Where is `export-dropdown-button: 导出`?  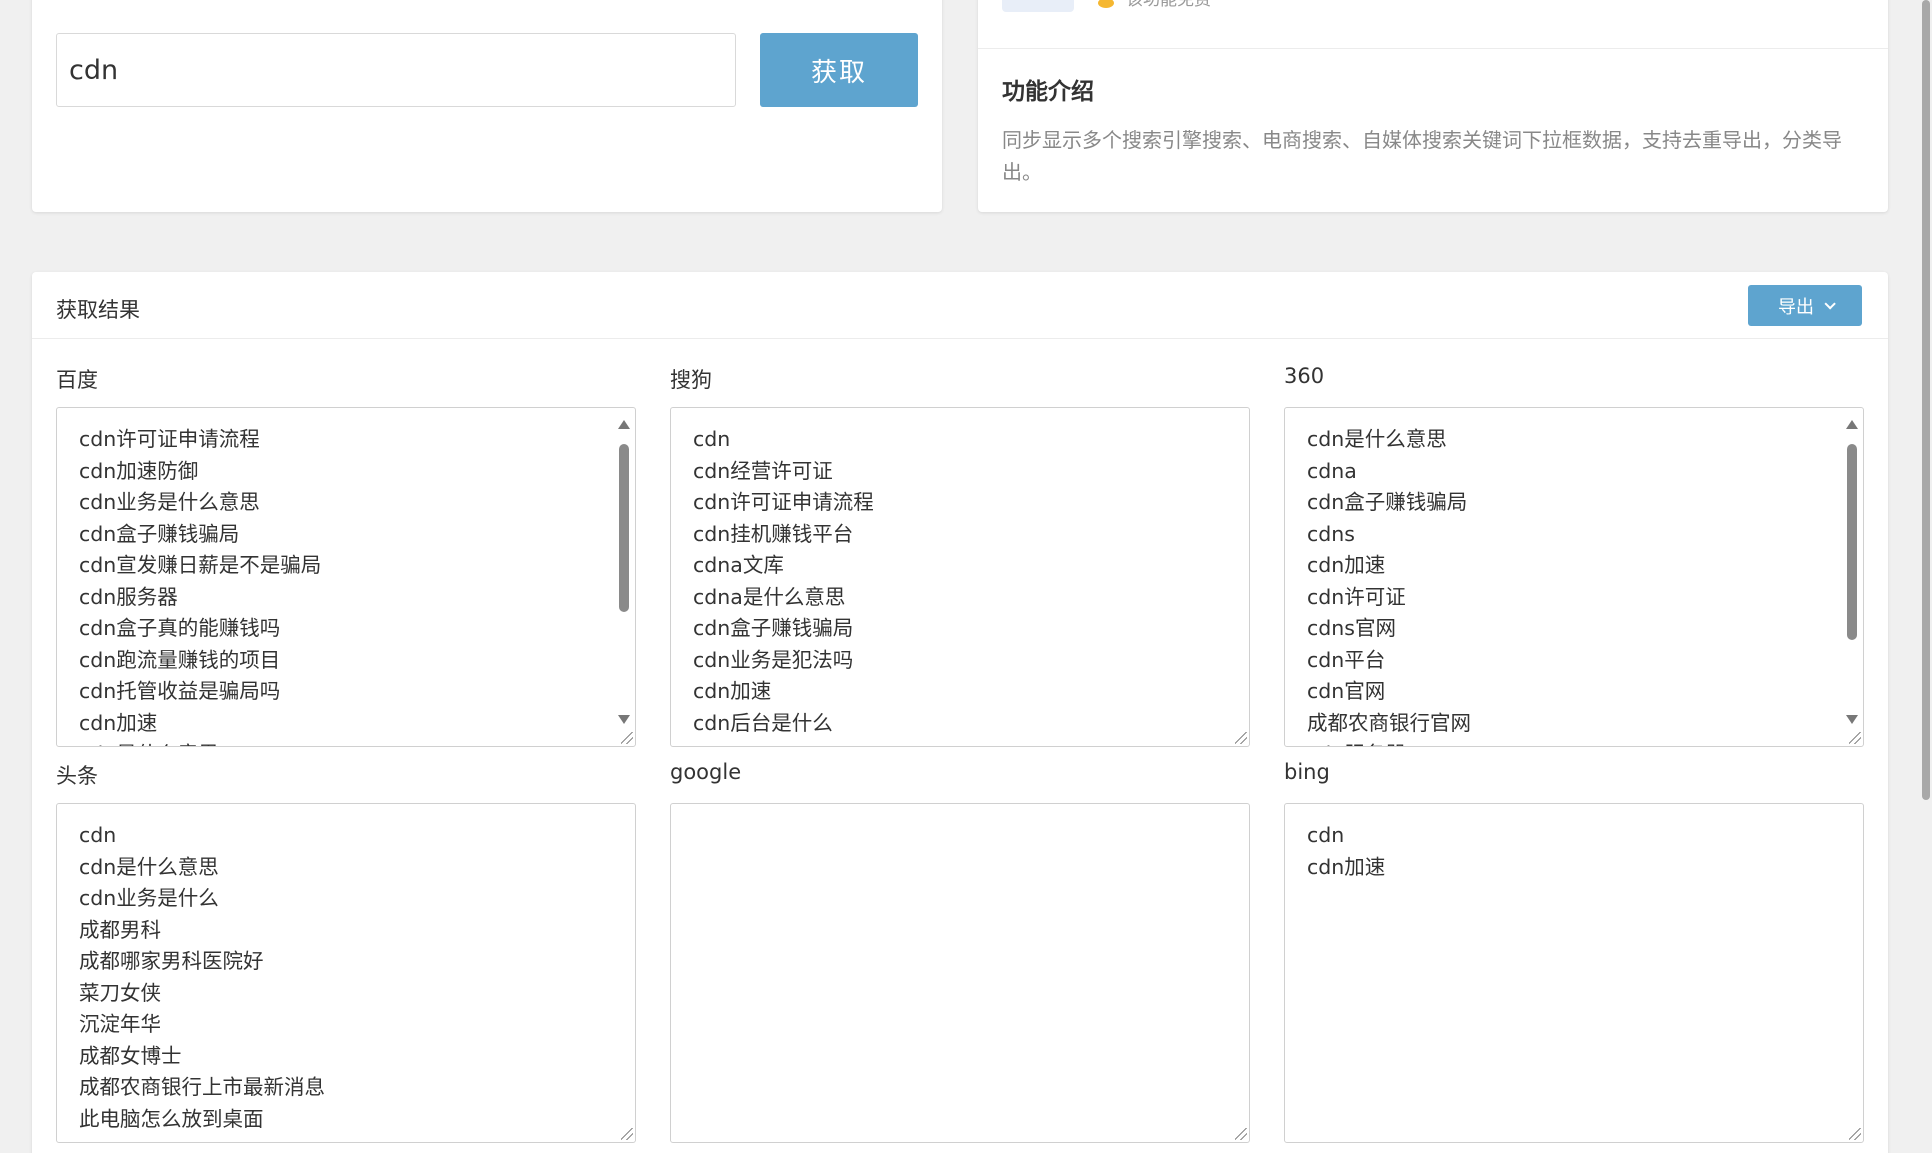
export-dropdown-button: 导出 is located at coordinates (1805, 305).